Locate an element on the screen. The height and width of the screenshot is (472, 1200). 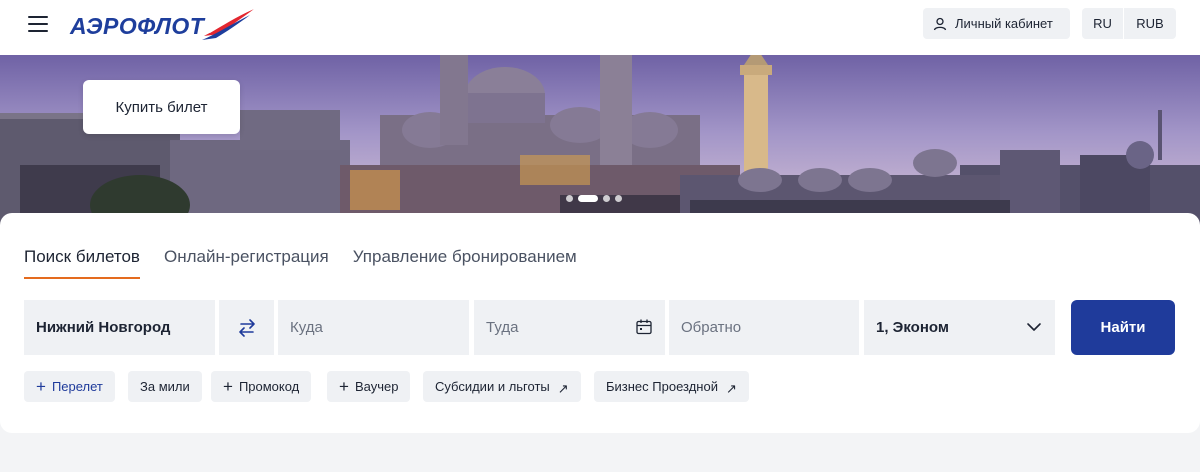
departure-date-placeholder: Туда is located at coordinates (502, 327).